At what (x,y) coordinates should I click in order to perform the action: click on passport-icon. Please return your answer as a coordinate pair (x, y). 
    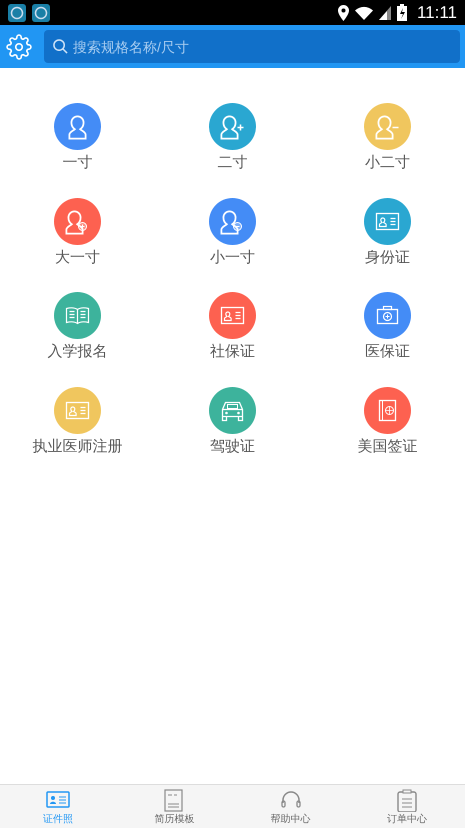
    Looking at the image, I should click on (387, 410).